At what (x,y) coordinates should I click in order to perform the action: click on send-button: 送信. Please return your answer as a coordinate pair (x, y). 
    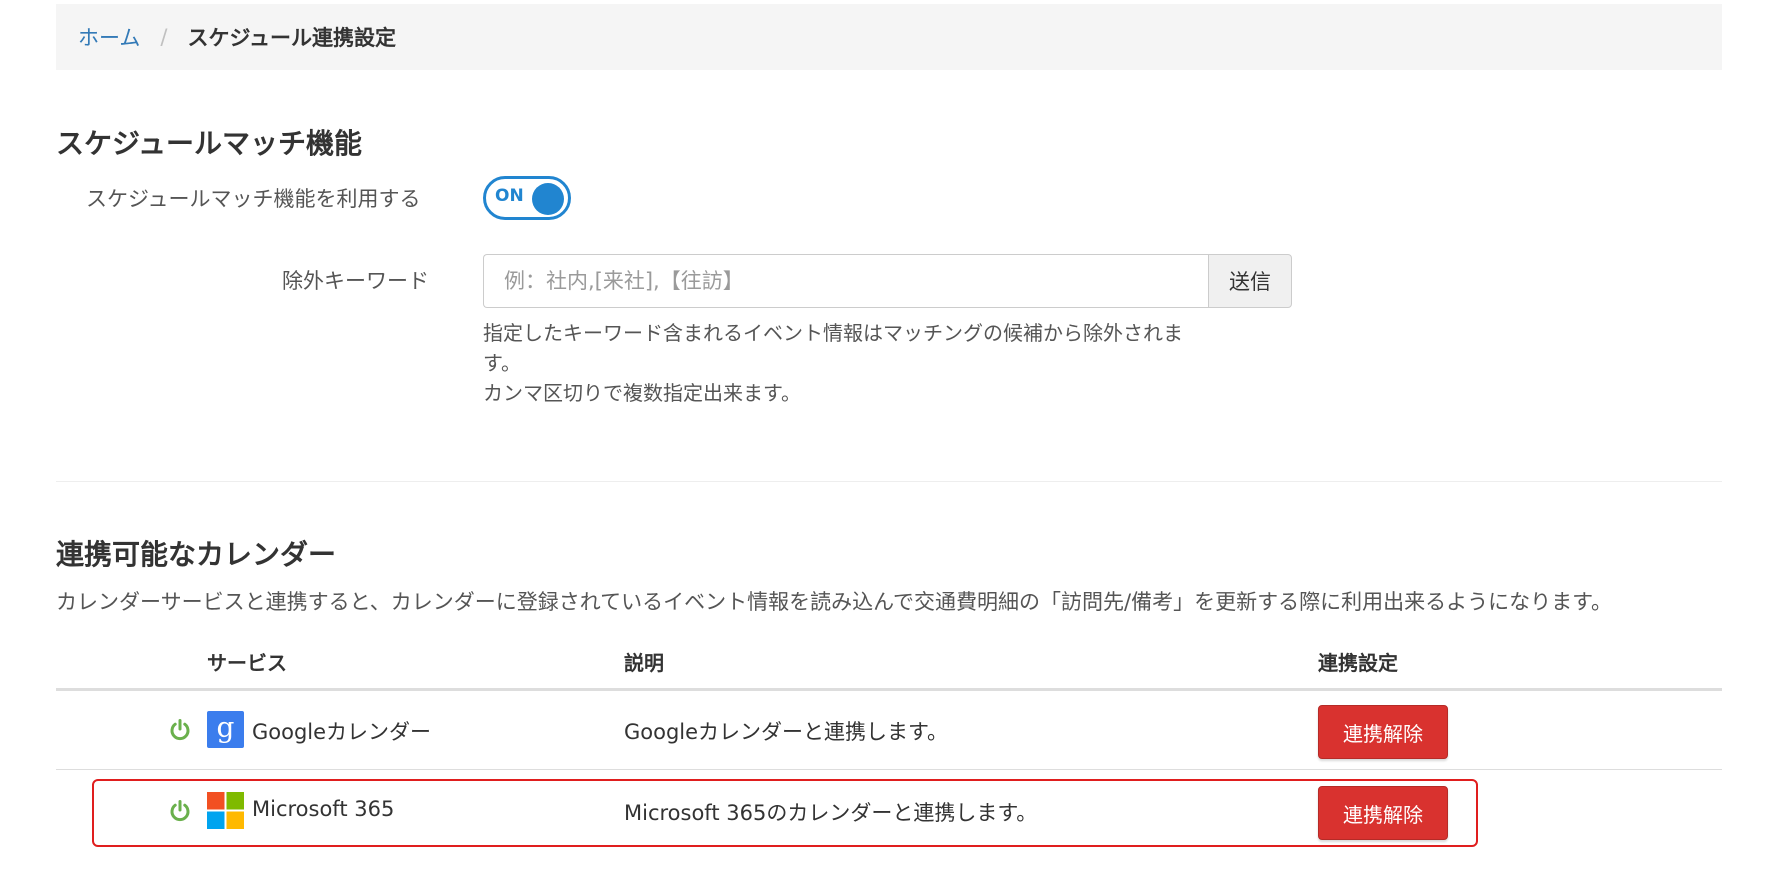
    Looking at the image, I should click on (1250, 281).